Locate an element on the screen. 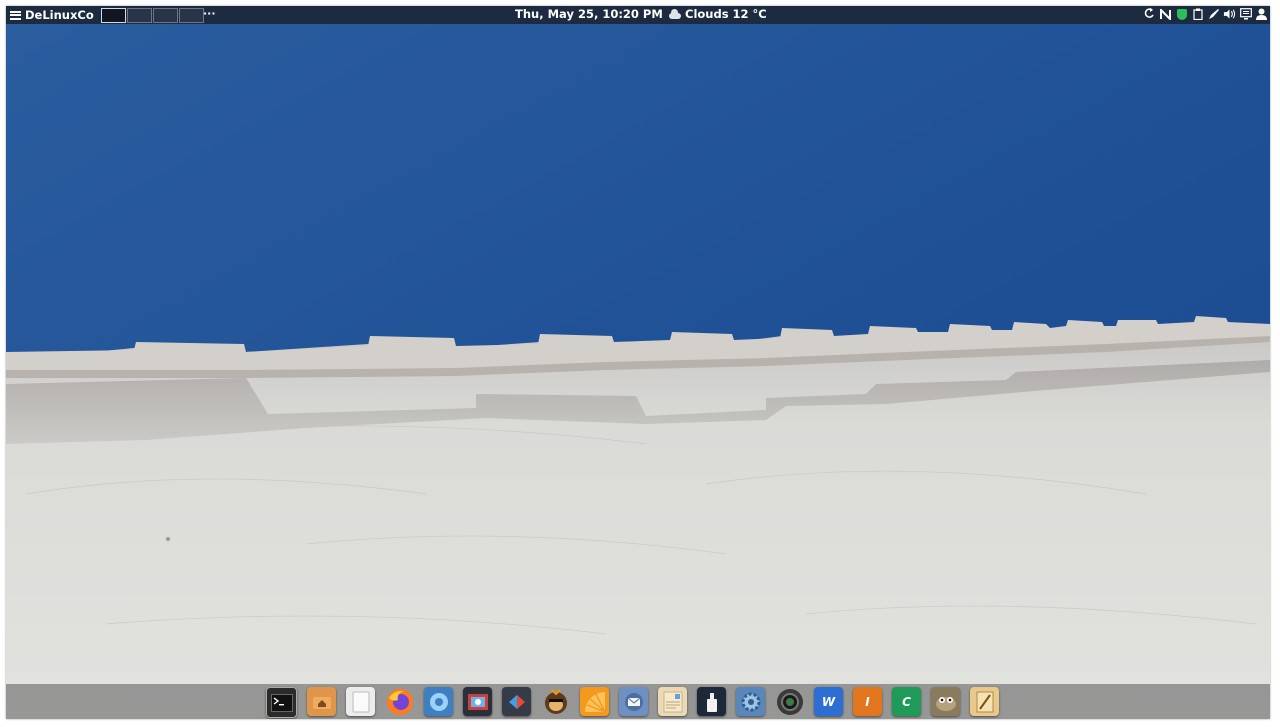  writer-icon: W is located at coordinates (828, 701).